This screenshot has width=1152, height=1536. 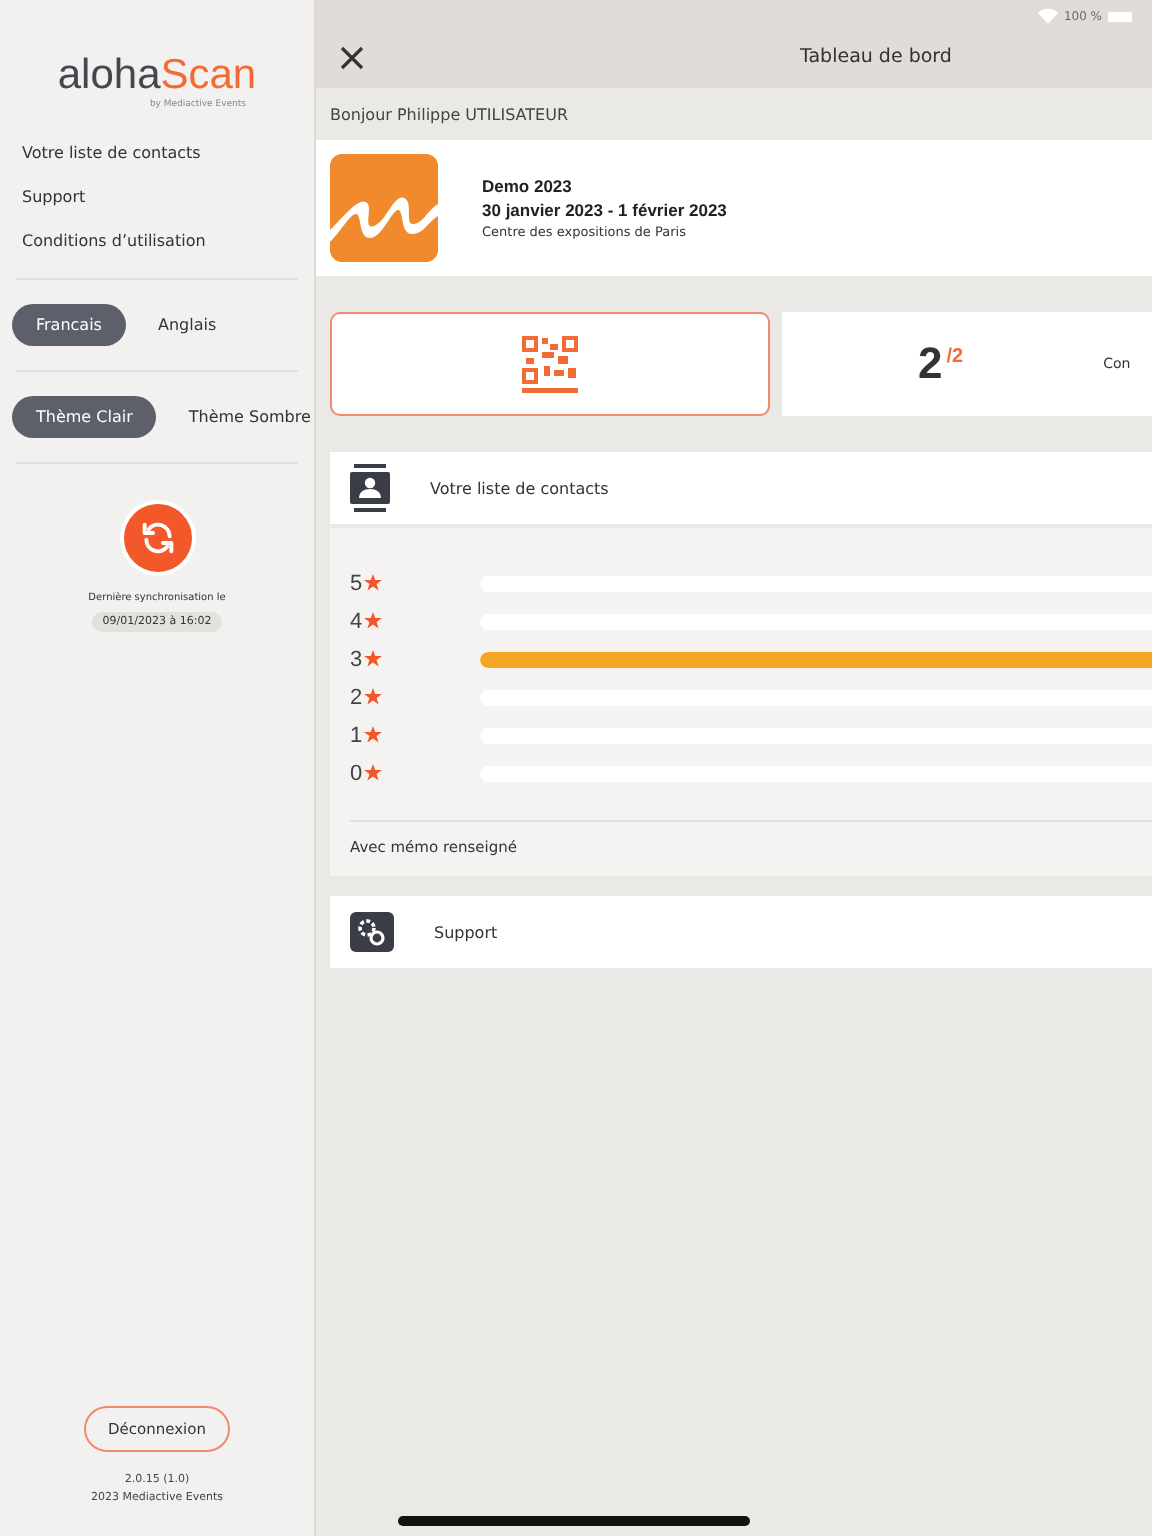 What do you see at coordinates (449, 114) in the screenshot?
I see `greeting-text: Bonjour Philippe UTILISATEUR` at bounding box center [449, 114].